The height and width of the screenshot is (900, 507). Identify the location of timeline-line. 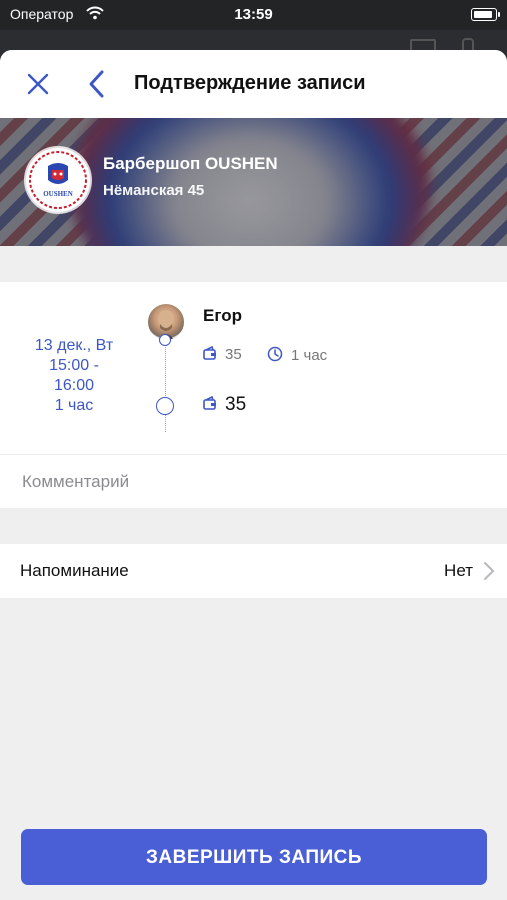
(165, 386).